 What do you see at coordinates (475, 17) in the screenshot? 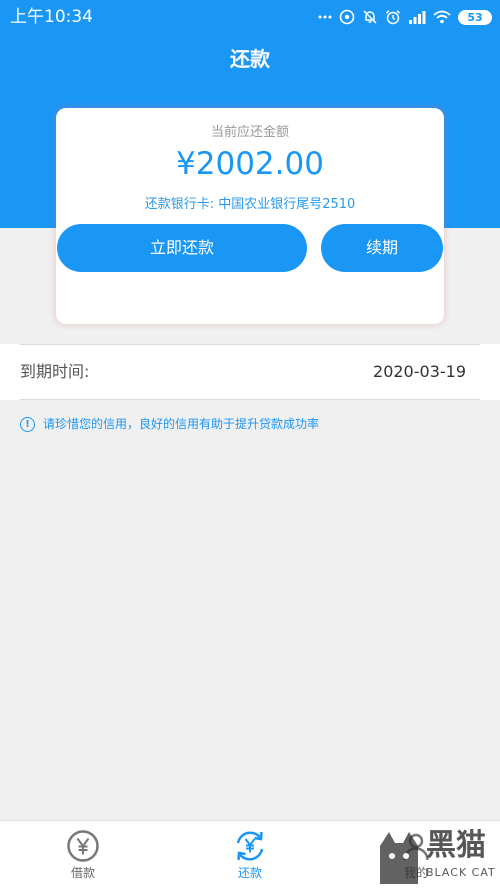
I see `battery-indicator: 53` at bounding box center [475, 17].